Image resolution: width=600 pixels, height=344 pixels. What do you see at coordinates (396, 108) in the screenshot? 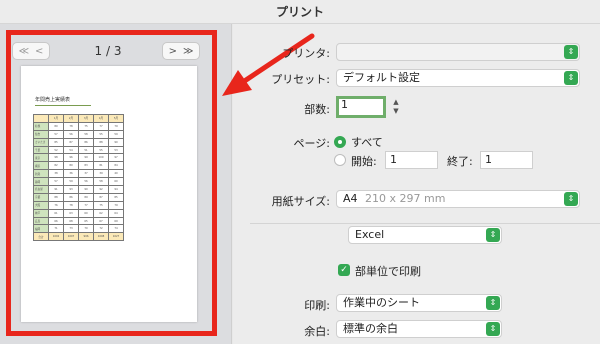
I see `copies-stepper-icon: ▲ ▼` at bounding box center [396, 108].